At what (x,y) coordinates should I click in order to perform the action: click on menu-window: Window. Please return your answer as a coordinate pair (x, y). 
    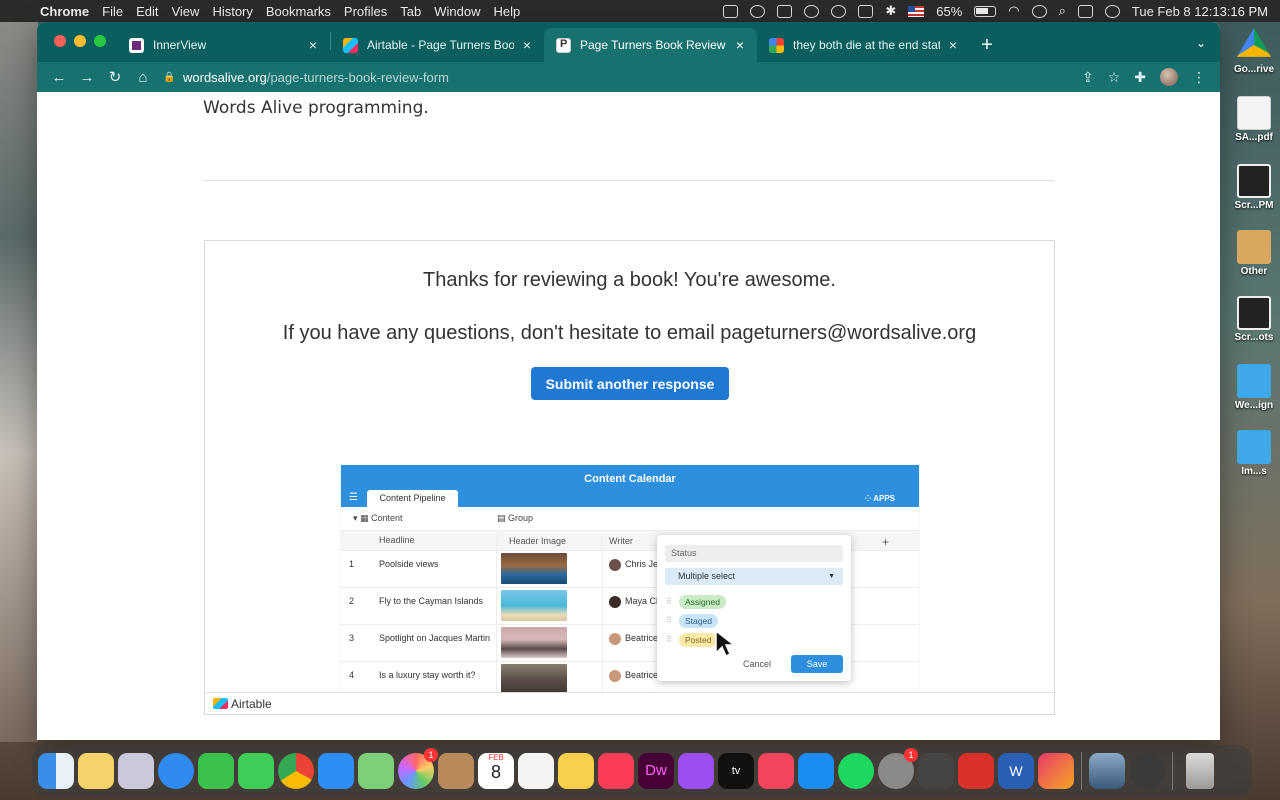
    Looking at the image, I should click on (462, 11).